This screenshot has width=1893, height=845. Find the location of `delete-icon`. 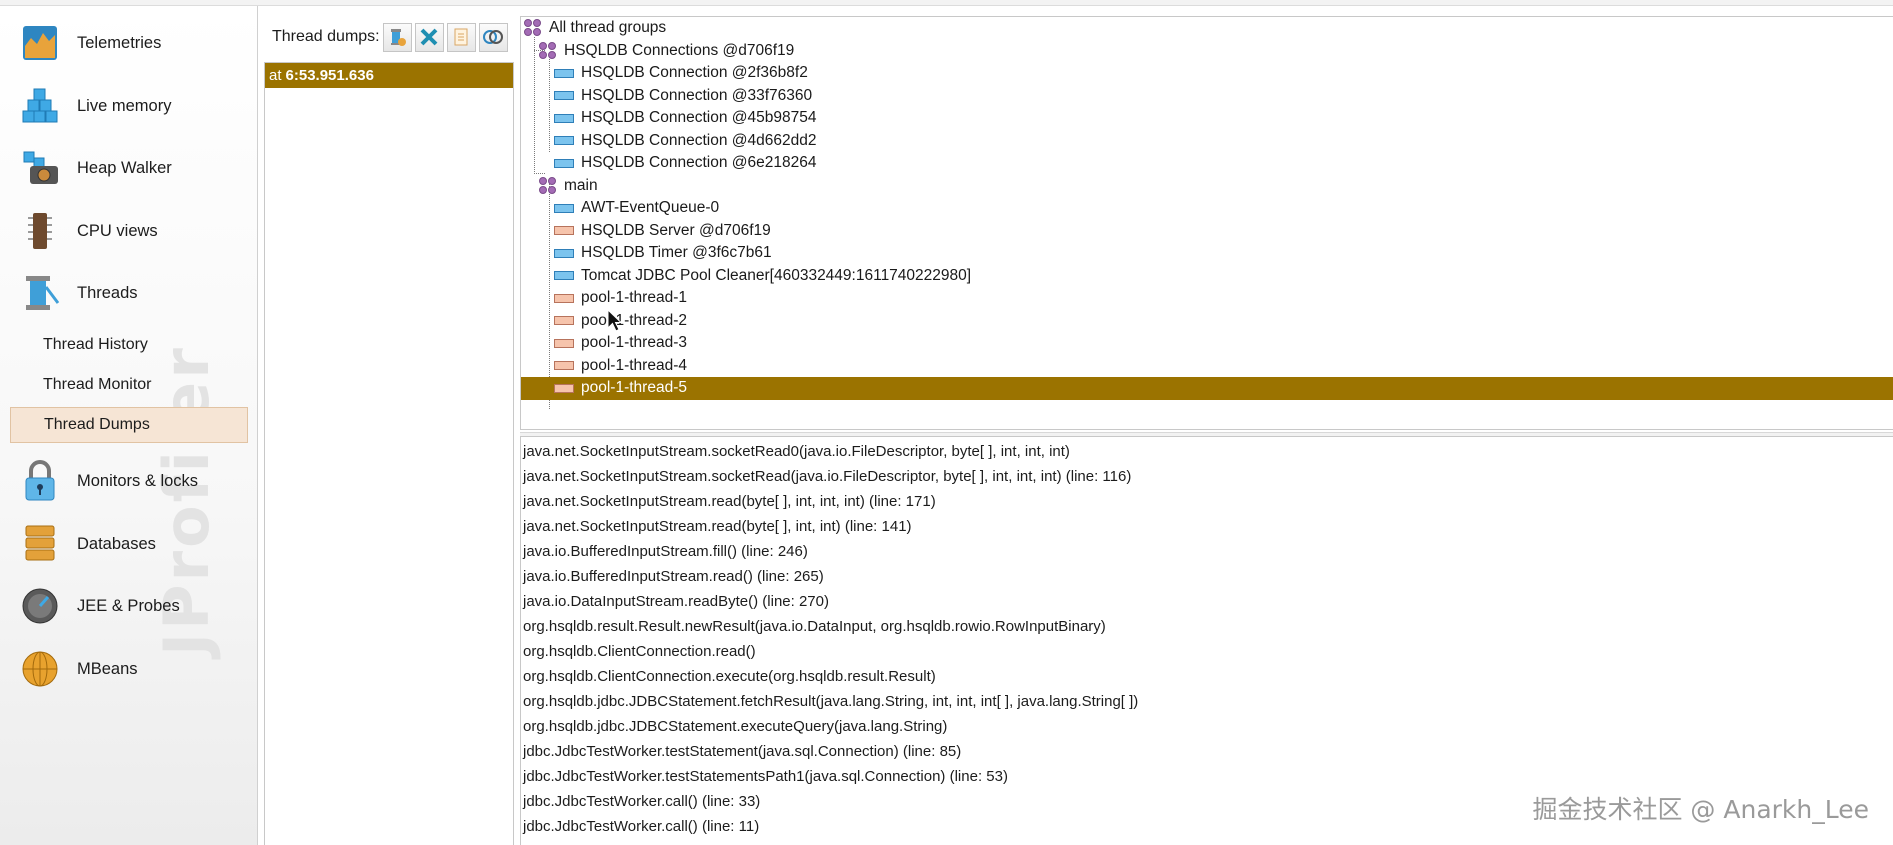

delete-icon is located at coordinates (429, 37).